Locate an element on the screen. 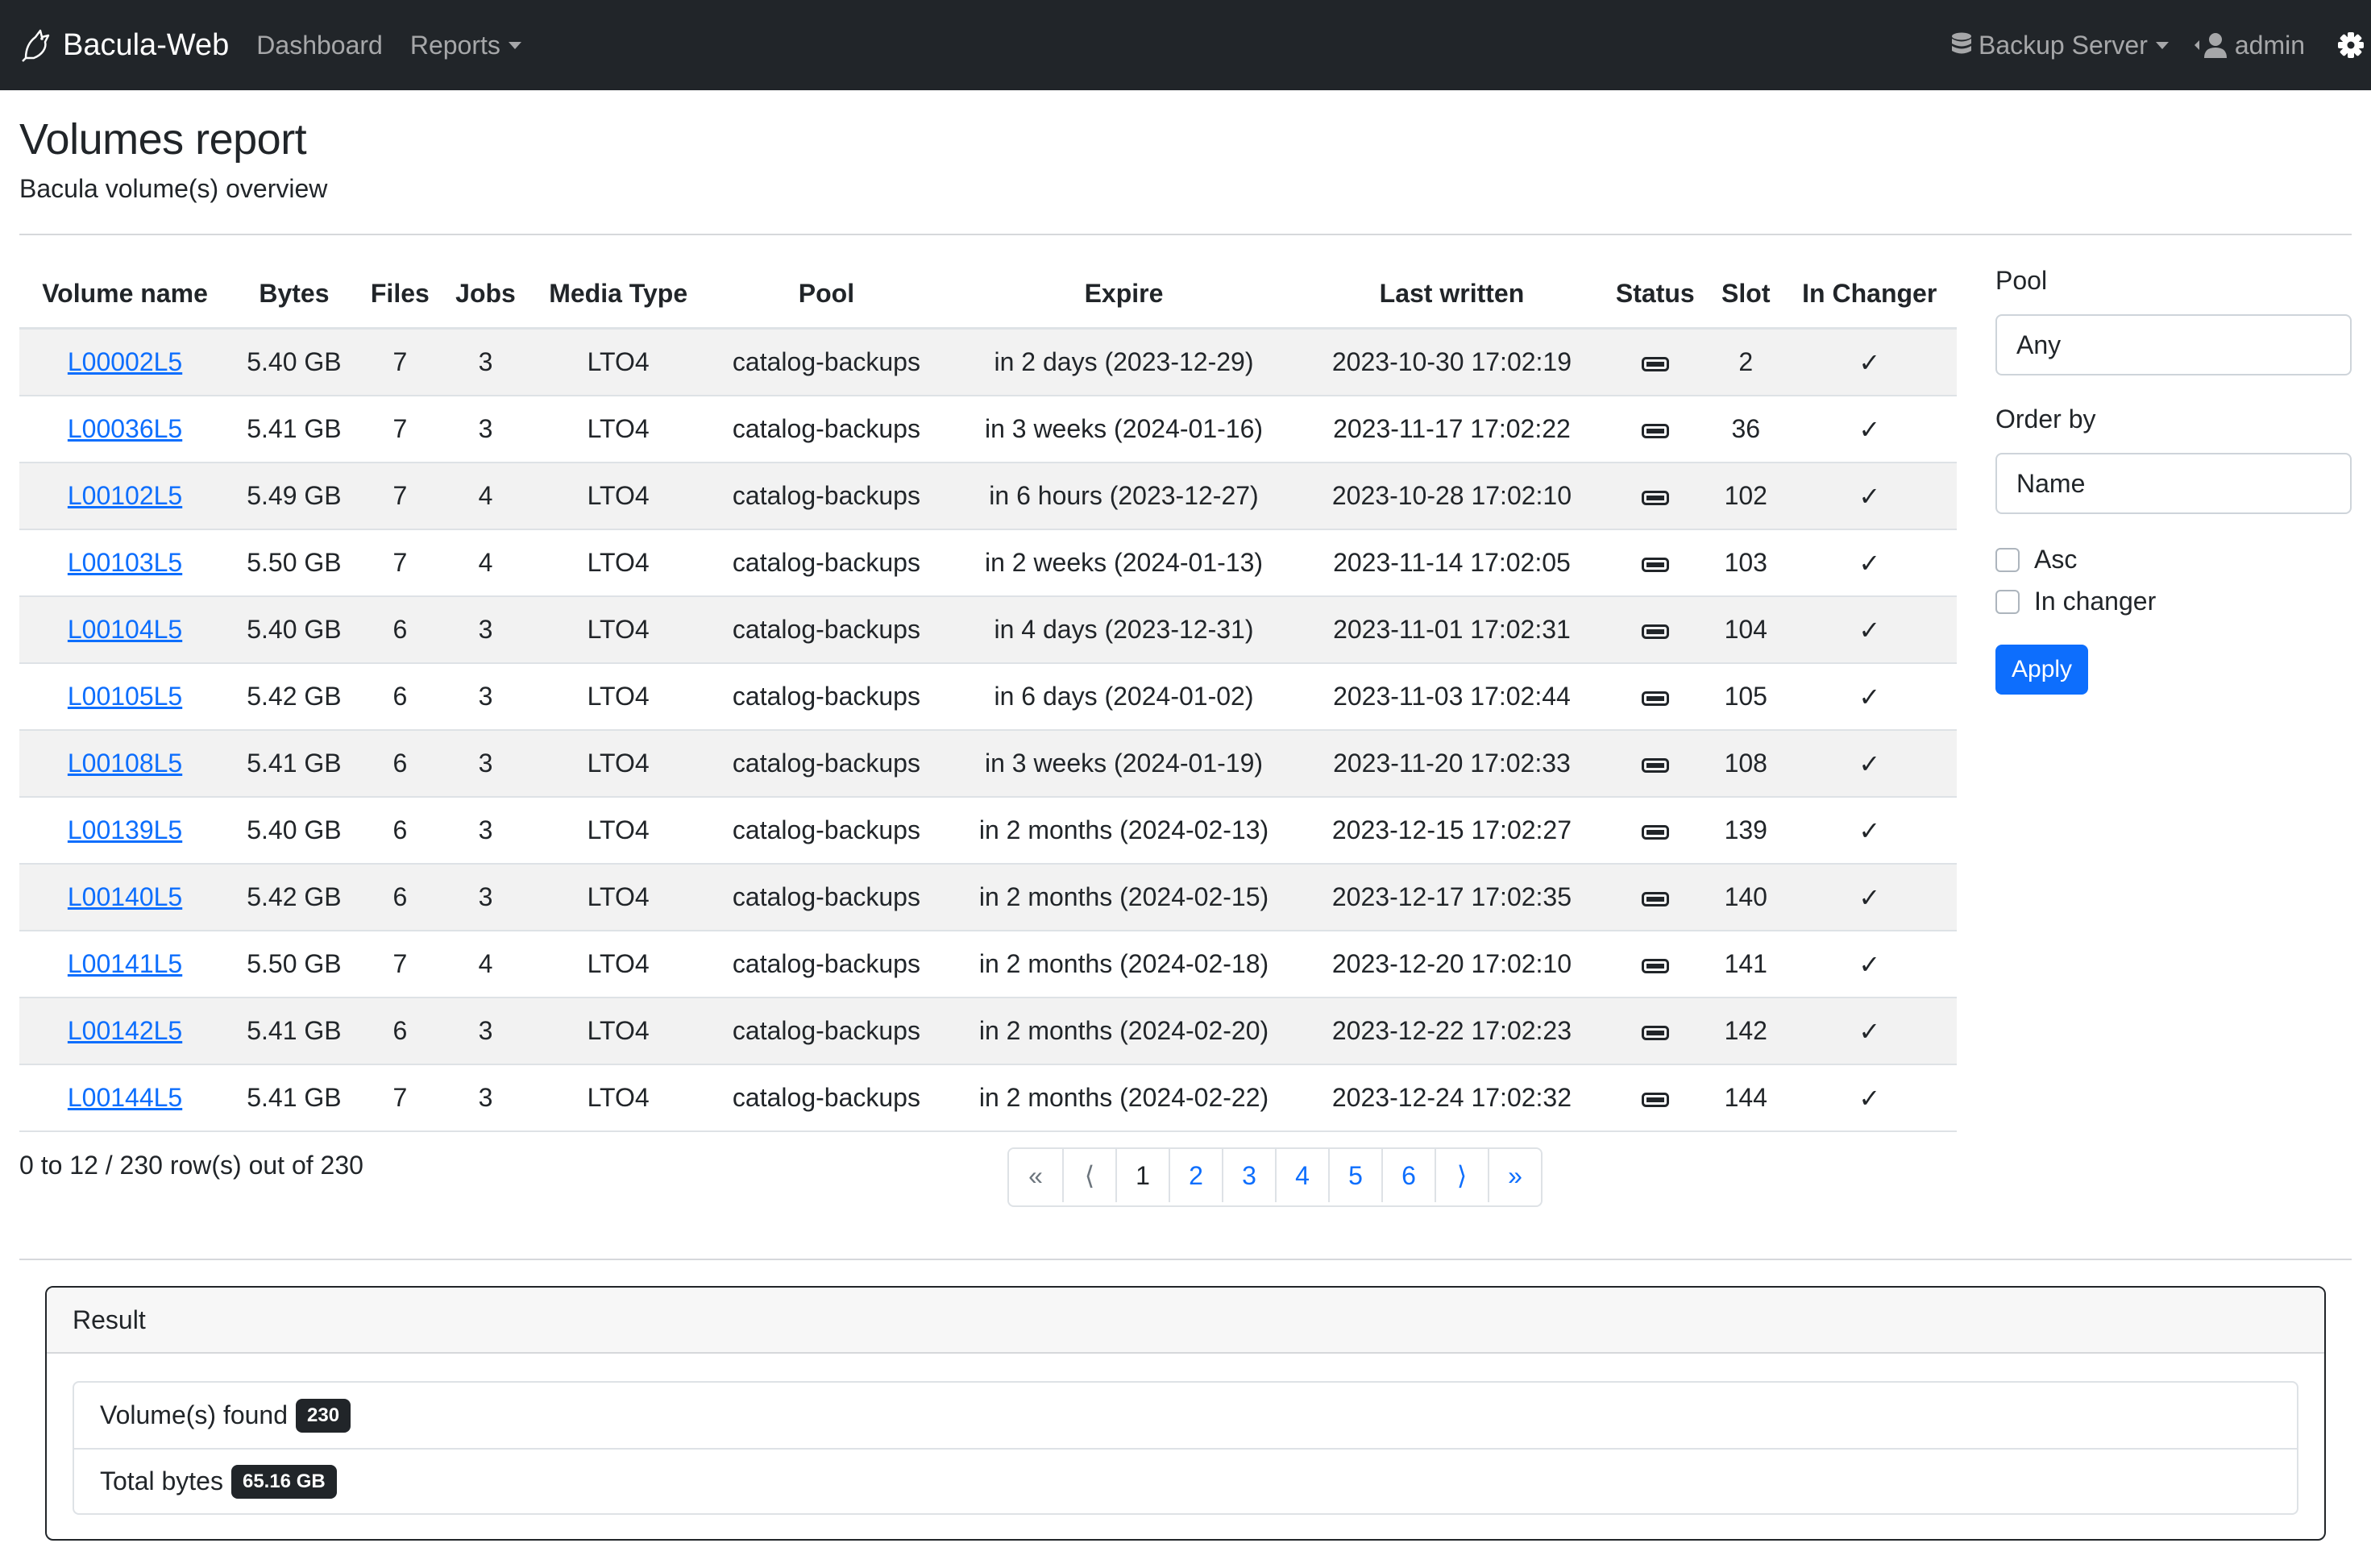 The height and width of the screenshot is (1568, 2371). volumes-count-badge: 230 is located at coordinates (323, 1415).